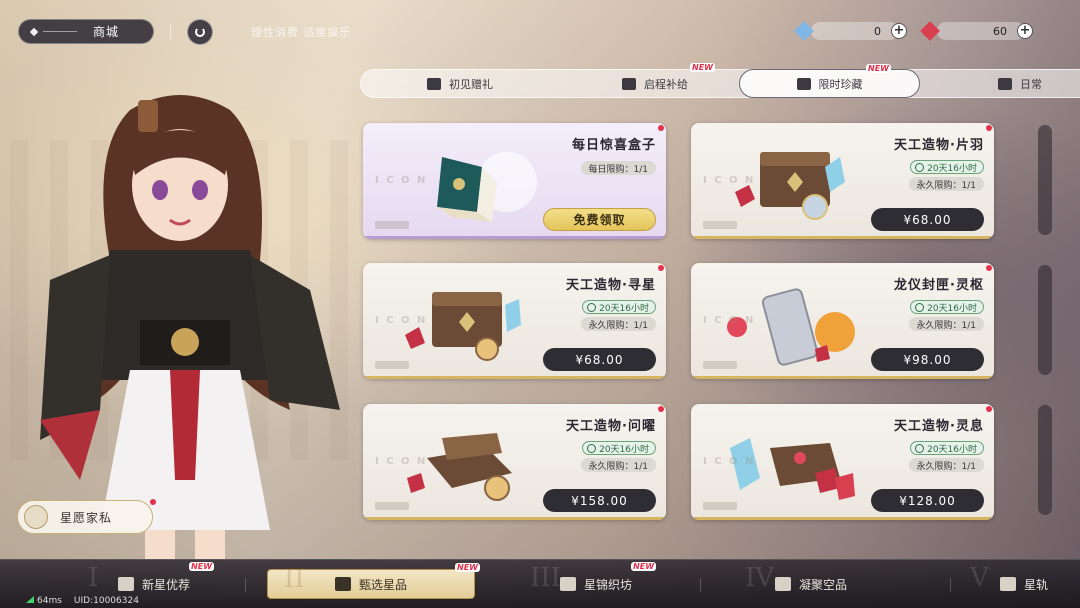 This screenshot has width=1080, height=608. Describe the element at coordinates (611, 426) in the screenshot. I see `product-title: 天工造物·问曜` at that location.